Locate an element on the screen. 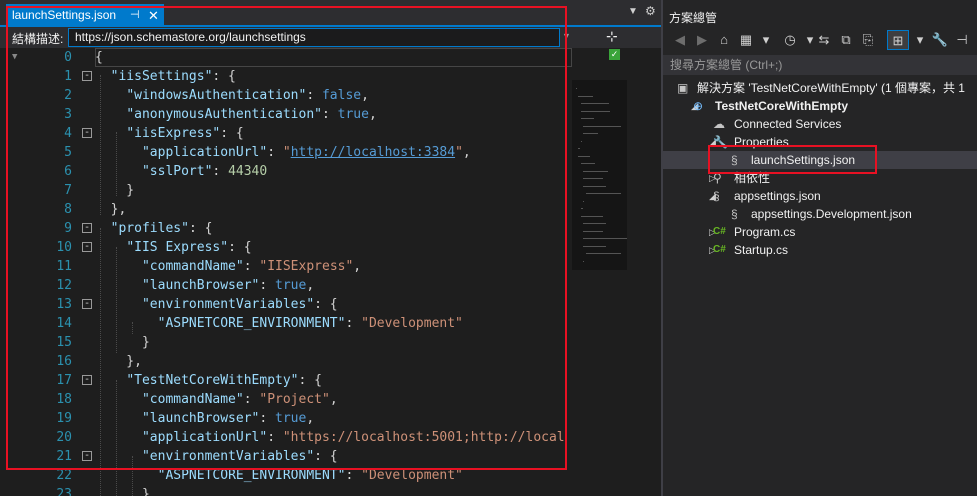 The height and width of the screenshot is (496, 977). show-all-files-icon: ⎘ is located at coordinates (868, 40).